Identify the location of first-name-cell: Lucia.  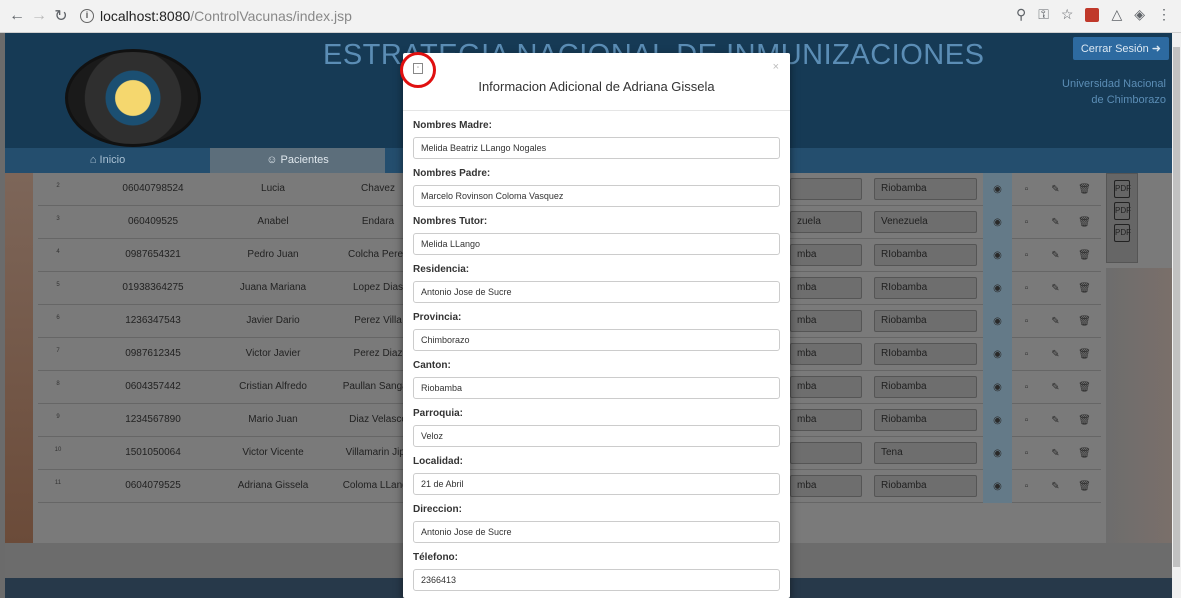
(273, 188).